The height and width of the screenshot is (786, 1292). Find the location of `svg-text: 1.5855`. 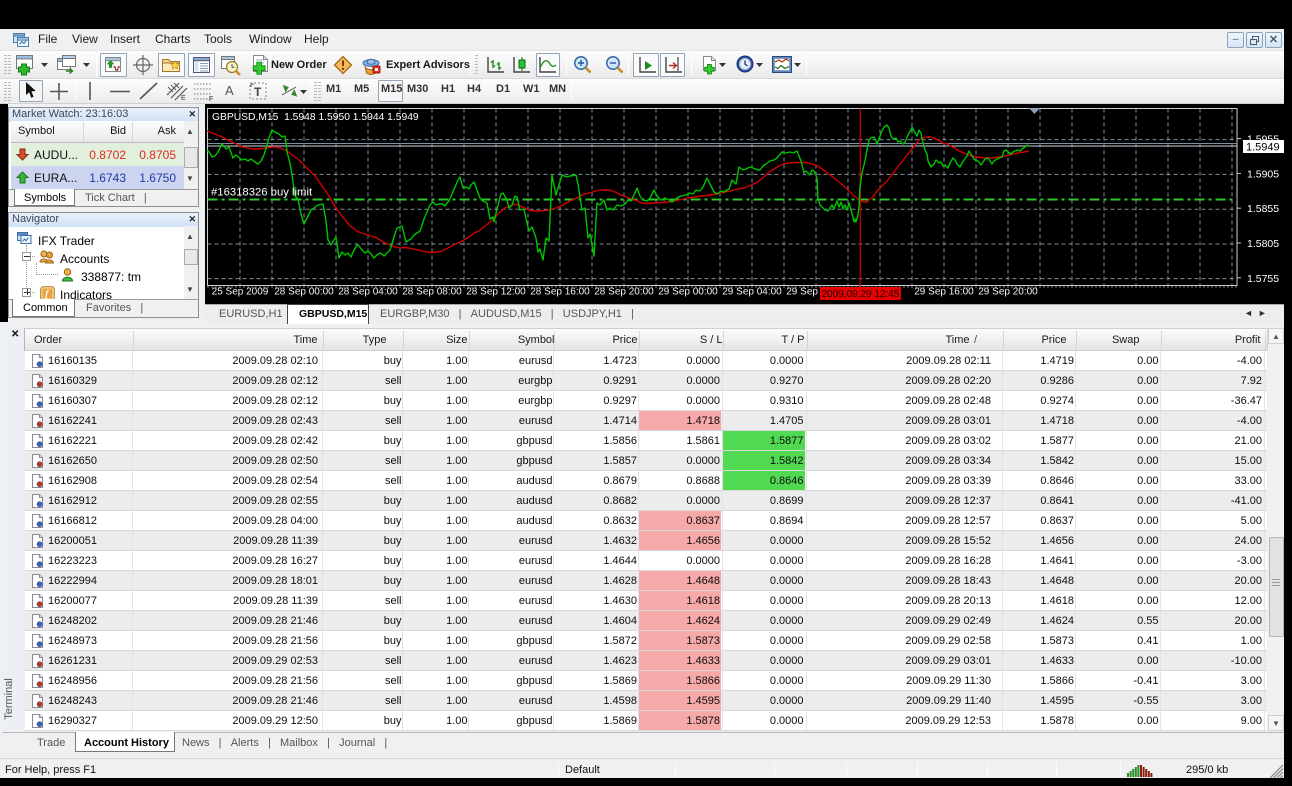

svg-text: 1.5855 is located at coordinates (1263, 209).